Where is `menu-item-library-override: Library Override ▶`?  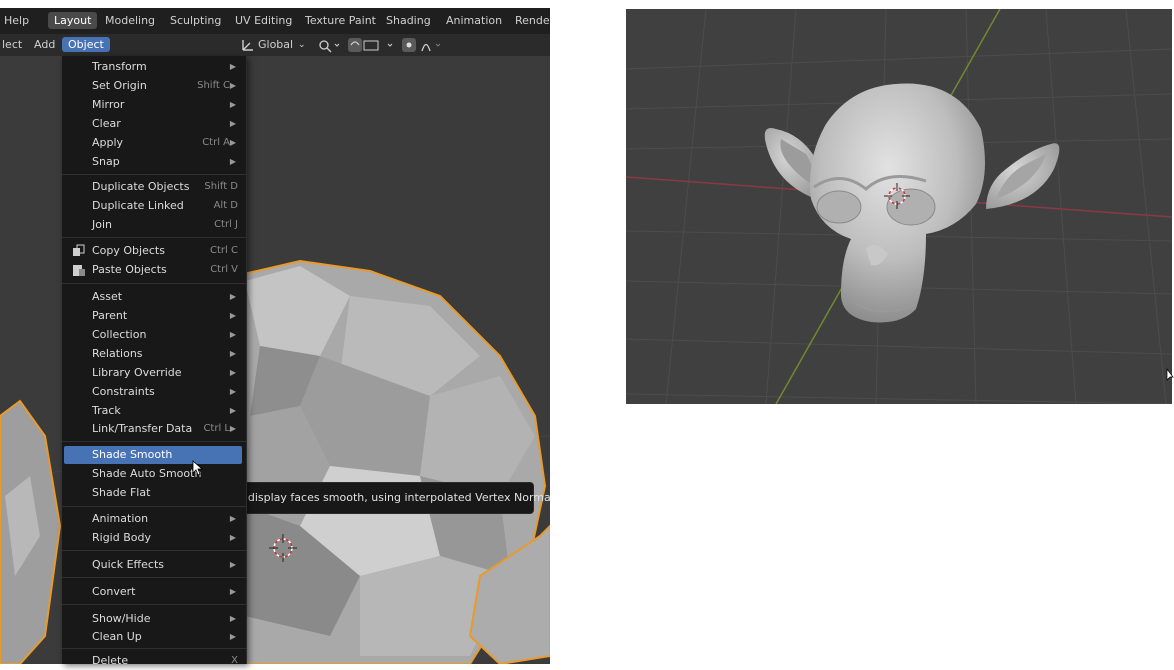
menu-item-library-override: Library Override ▶ is located at coordinates (153, 373).